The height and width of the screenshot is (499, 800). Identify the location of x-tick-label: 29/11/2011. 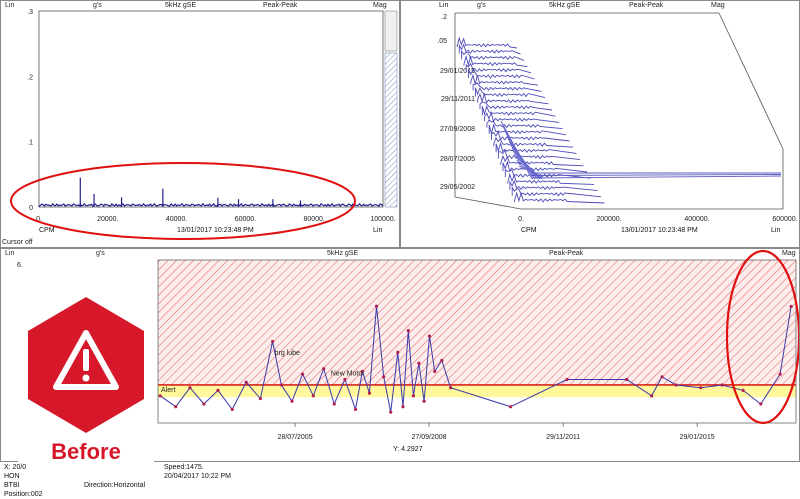
(563, 437).